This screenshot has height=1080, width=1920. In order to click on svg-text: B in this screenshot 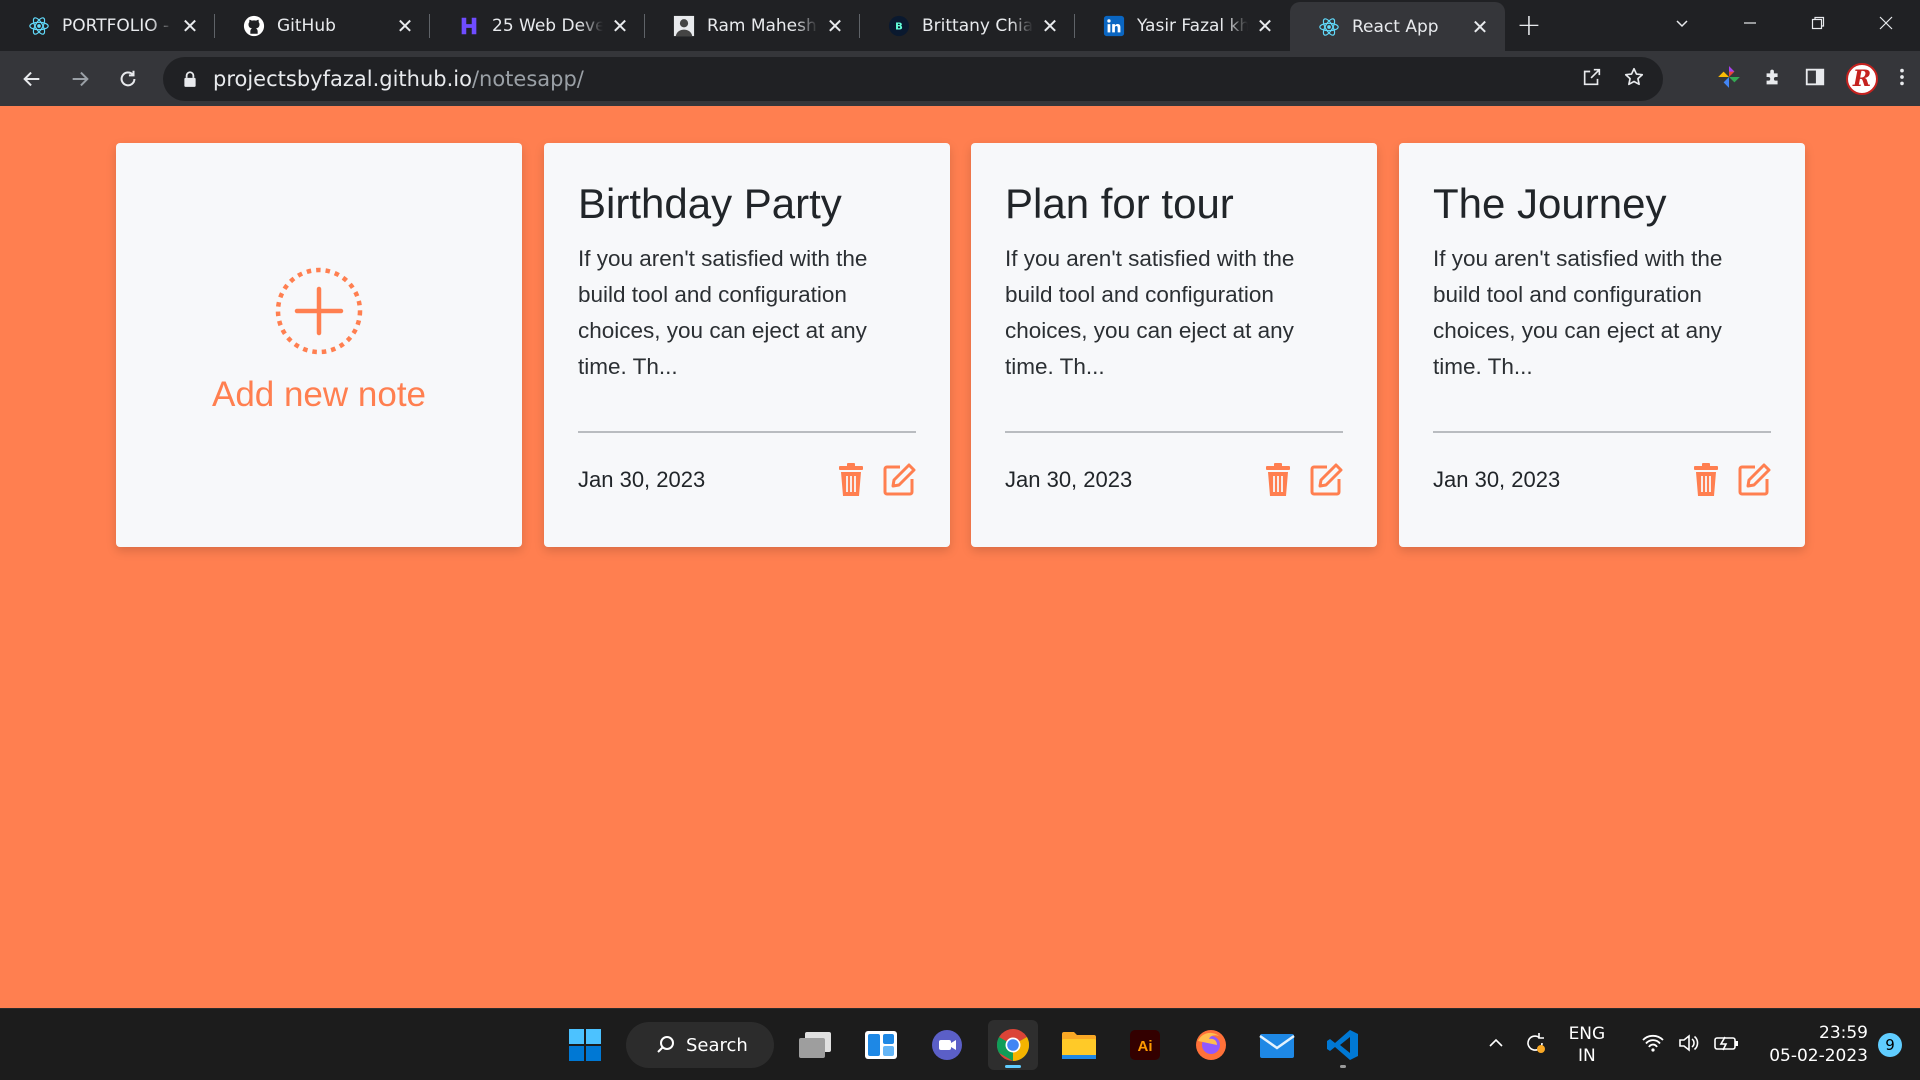, I will do `click(899, 26)`.